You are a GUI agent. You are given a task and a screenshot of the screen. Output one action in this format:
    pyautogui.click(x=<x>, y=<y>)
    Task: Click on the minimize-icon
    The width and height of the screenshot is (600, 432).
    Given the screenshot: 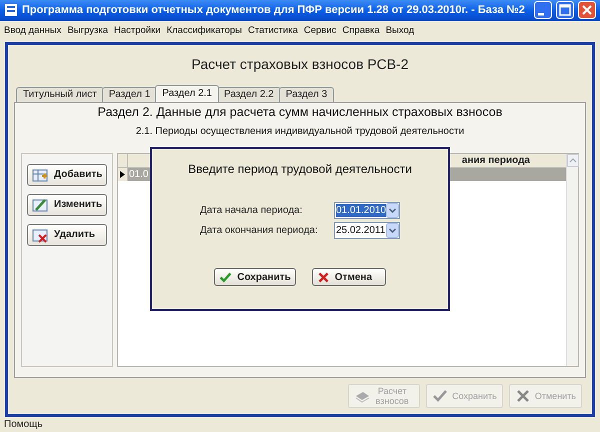 What is the action you would take?
    pyautogui.click(x=543, y=10)
    